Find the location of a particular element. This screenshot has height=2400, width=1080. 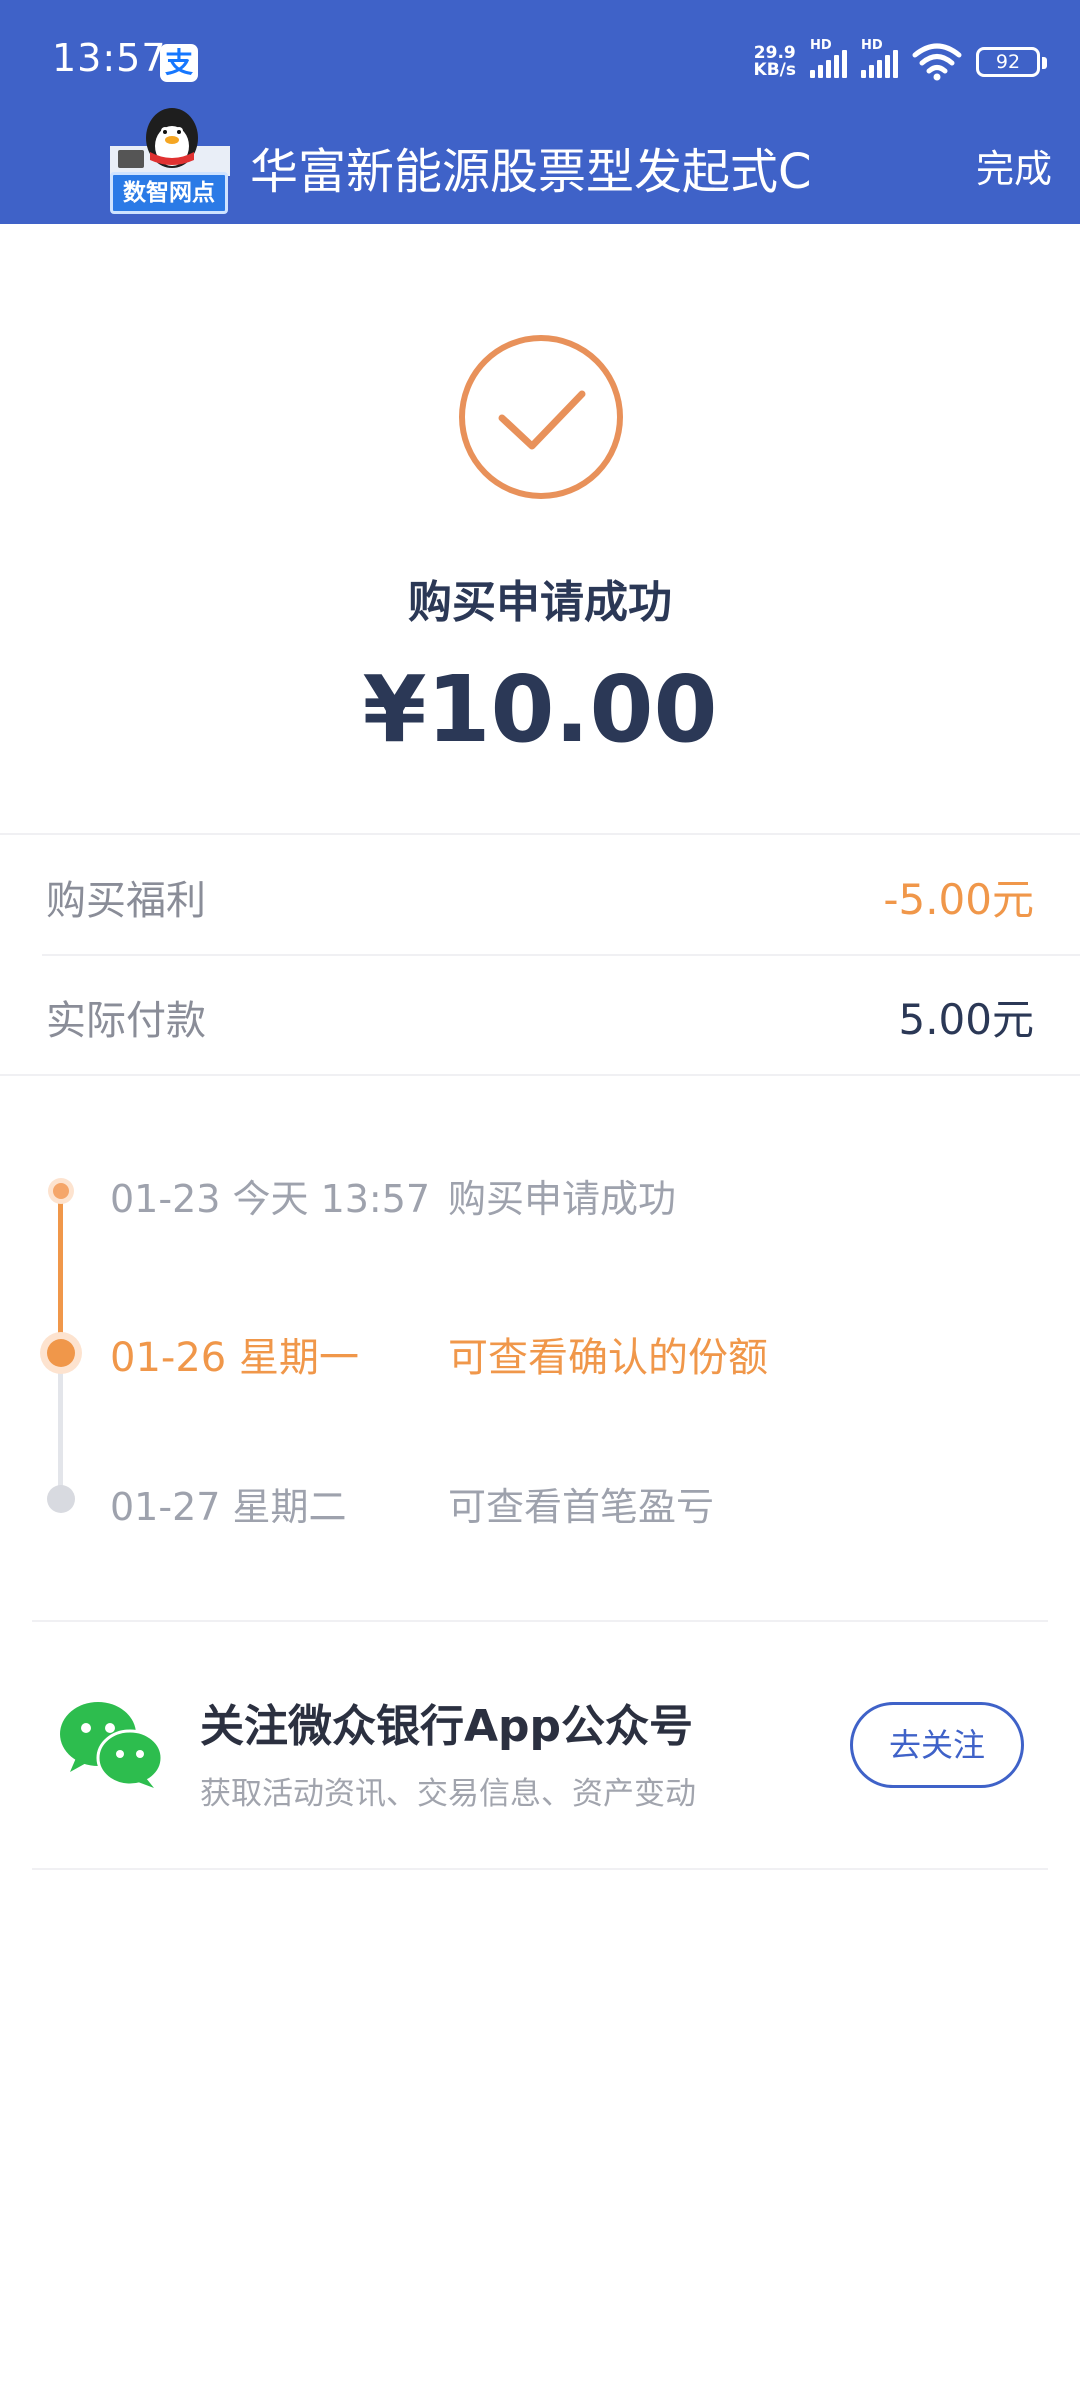

timeline-dot-pending is located at coordinates (61, 1499).